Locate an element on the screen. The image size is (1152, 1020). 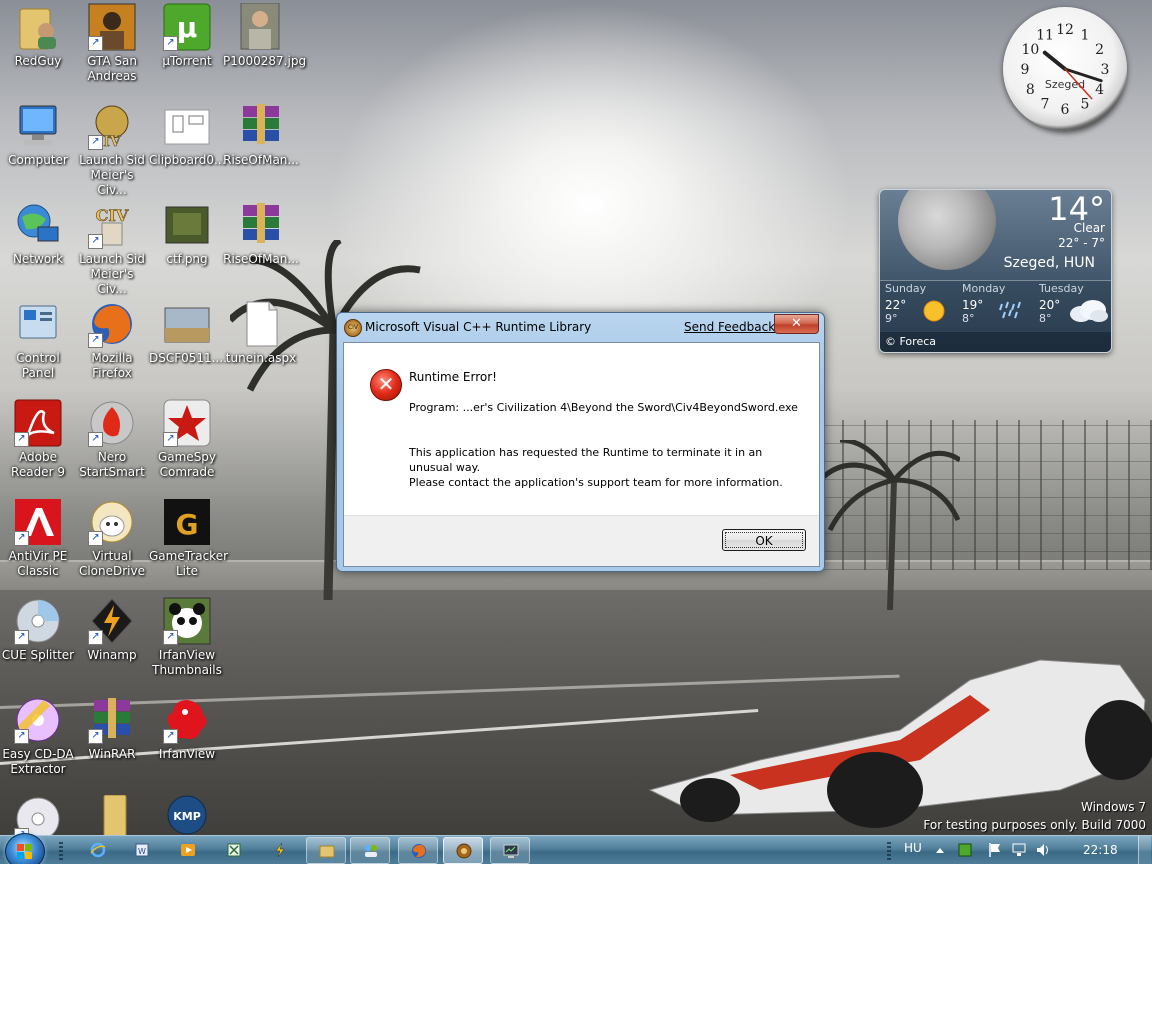
quicklaunch-excel is located at coordinates (234, 850).